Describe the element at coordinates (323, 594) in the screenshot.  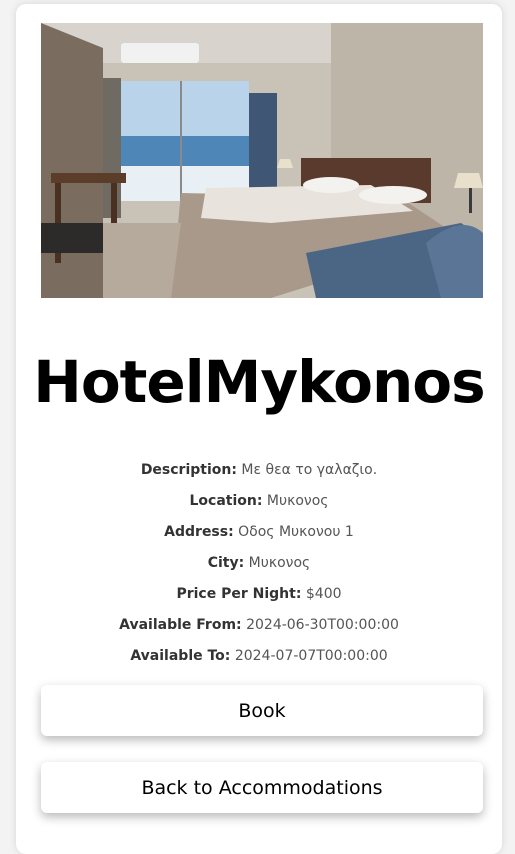
I see `detail-value: $400` at that location.